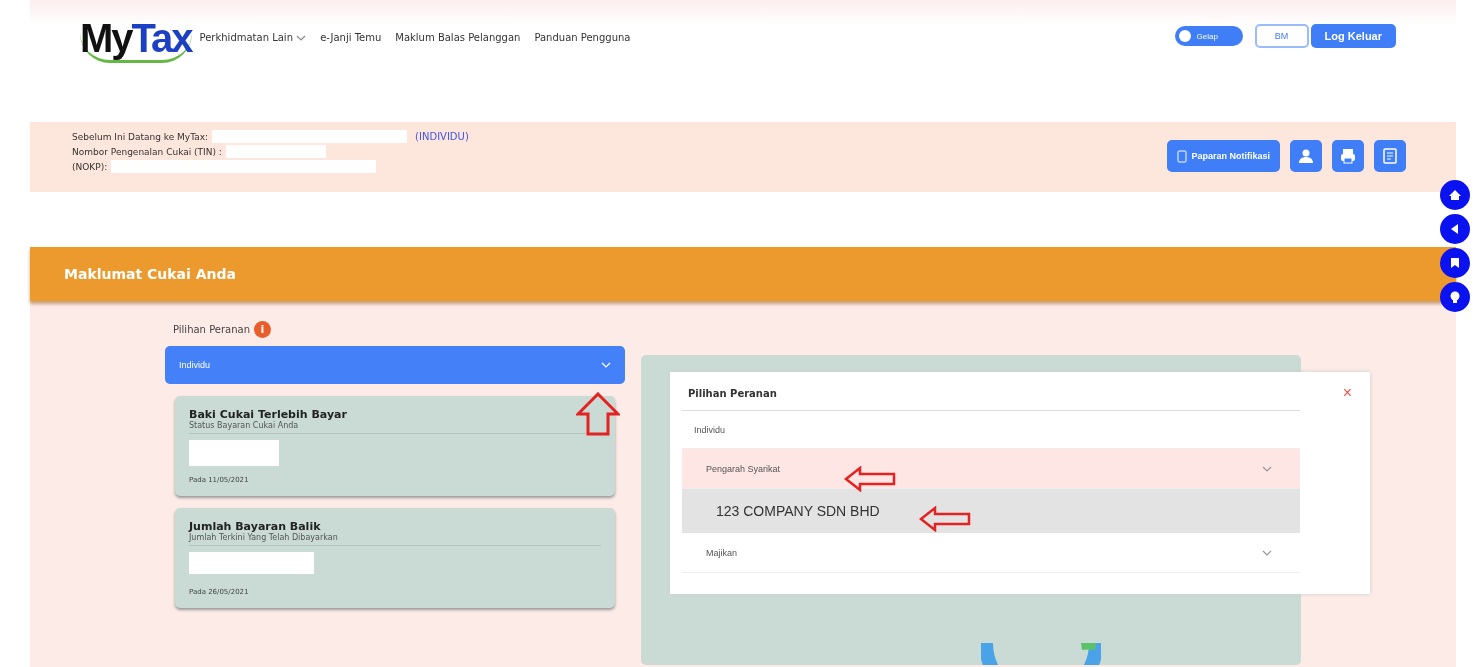 The image size is (1476, 667). Describe the element at coordinates (582, 37) in the screenshot. I see `nav-link: Panduan Pengguna` at that location.